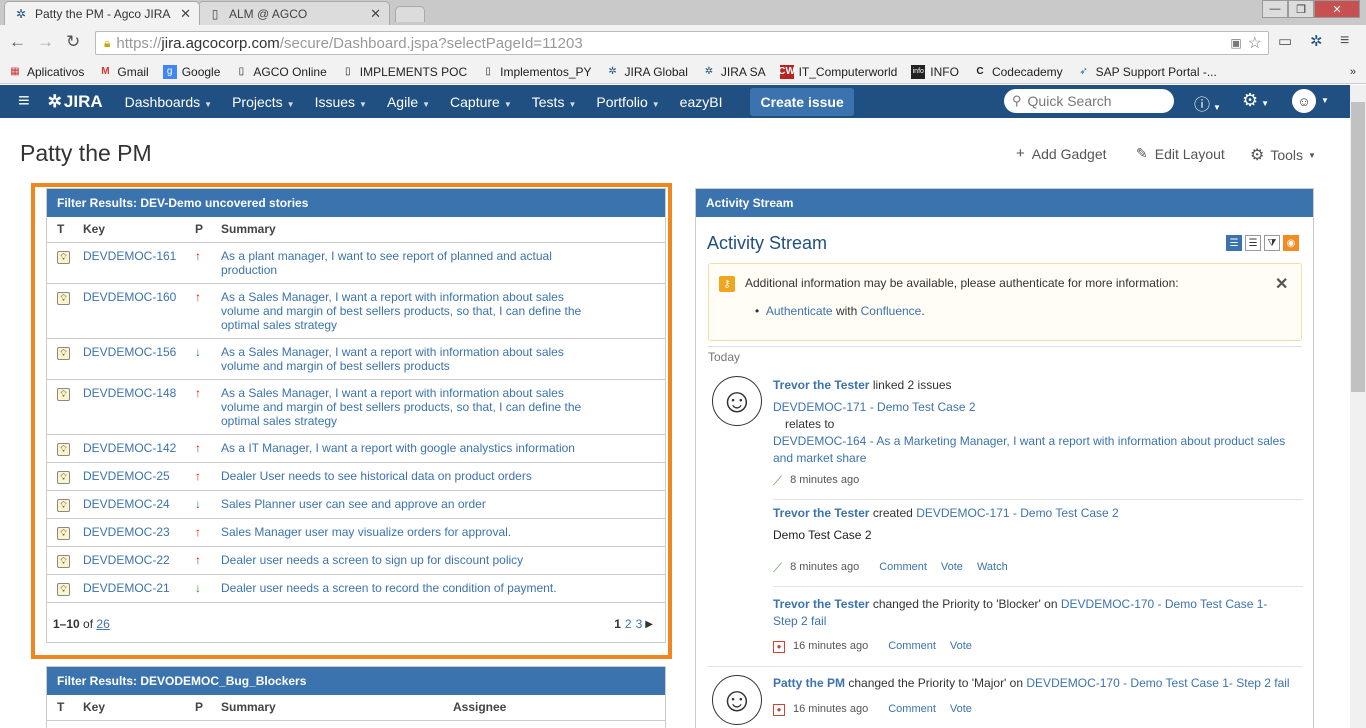 This screenshot has height=728, width=1366. I want to click on app-switcher-icon: ≡, so click(24, 101).